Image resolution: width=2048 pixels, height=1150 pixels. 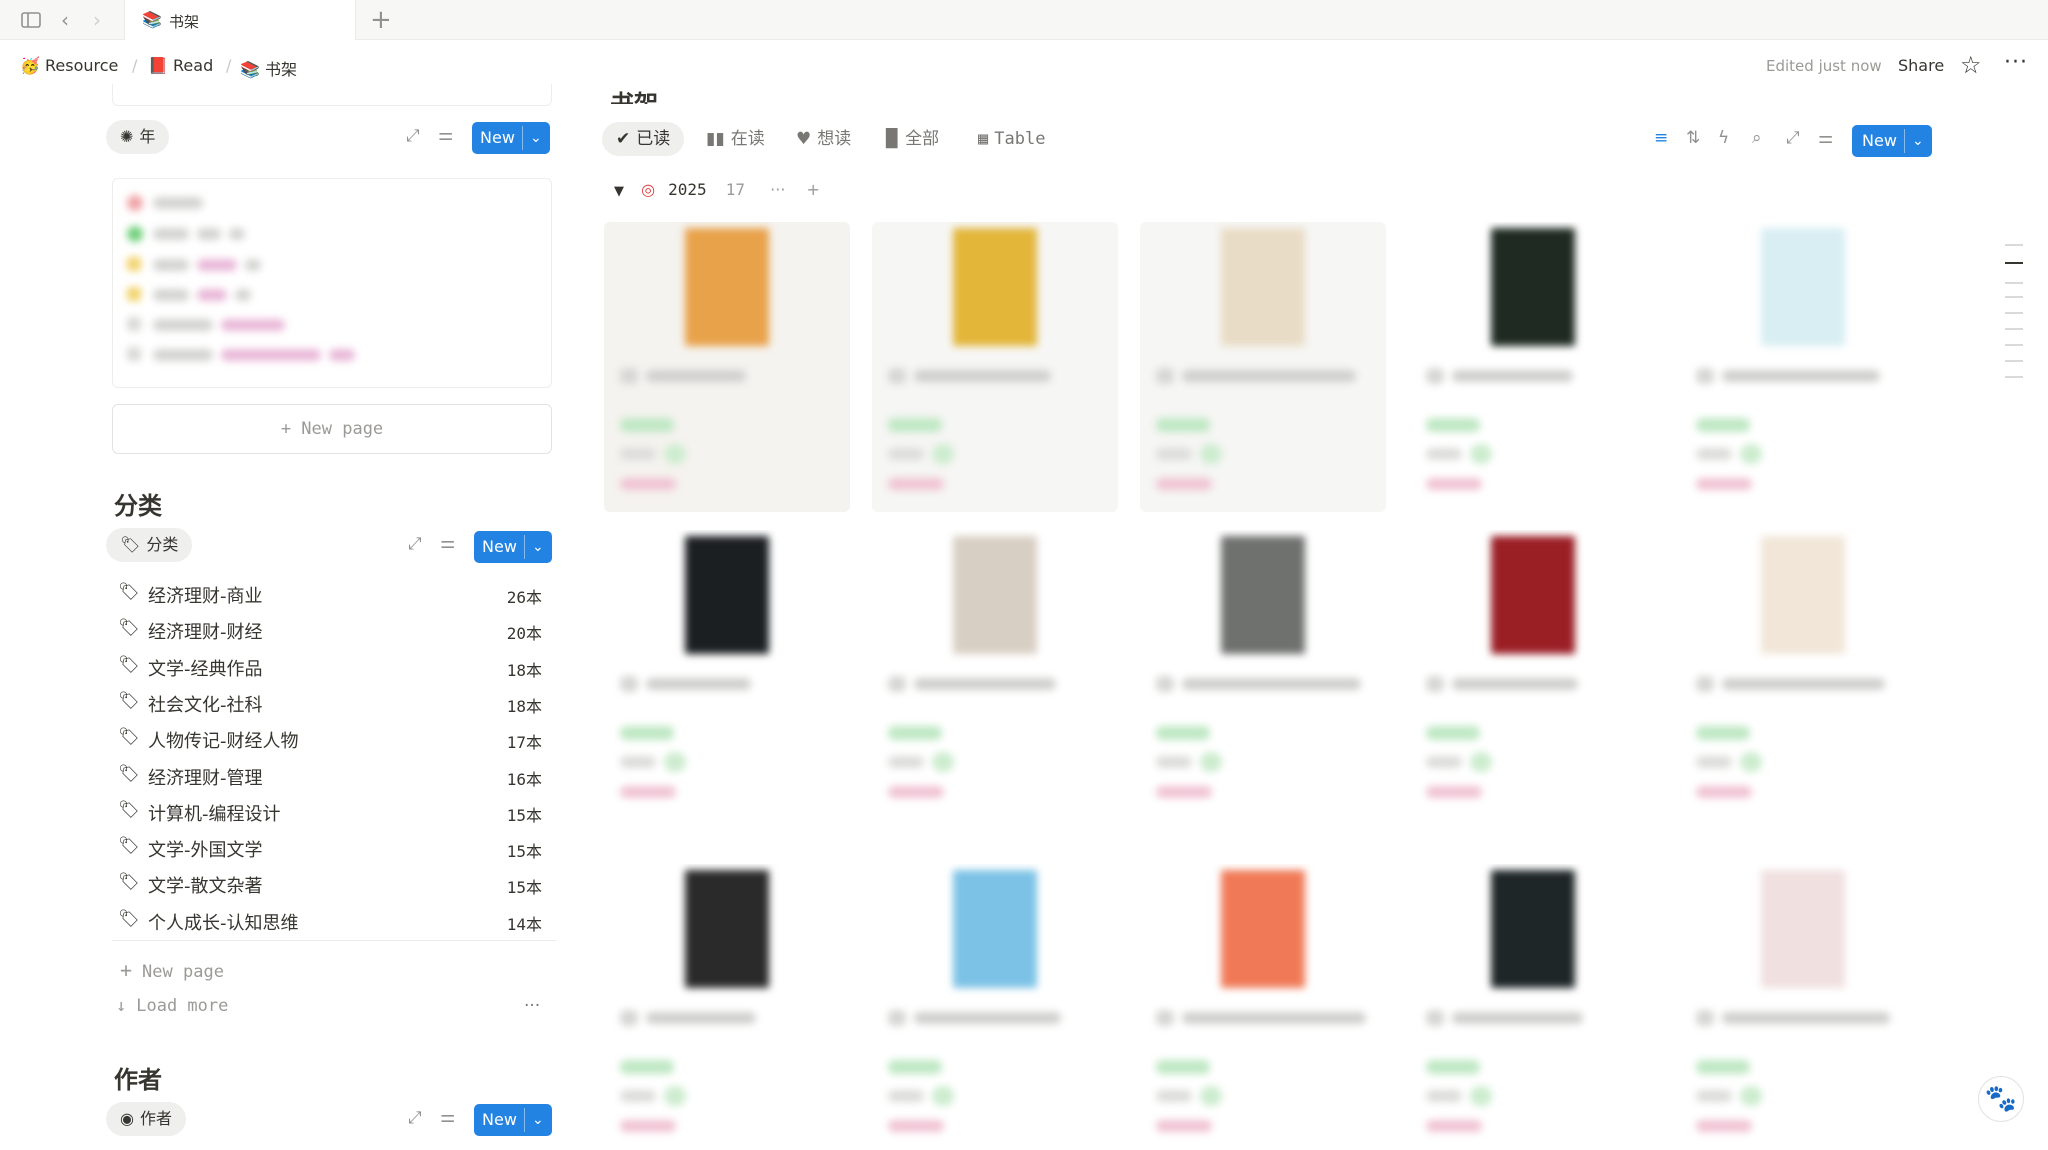 I want to click on collapse-toggle-icon: ▼, so click(x=619, y=191).